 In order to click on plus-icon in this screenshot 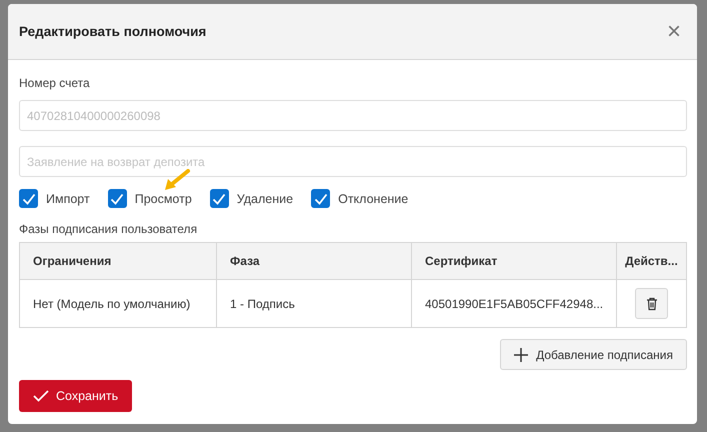, I will do `click(521, 355)`.